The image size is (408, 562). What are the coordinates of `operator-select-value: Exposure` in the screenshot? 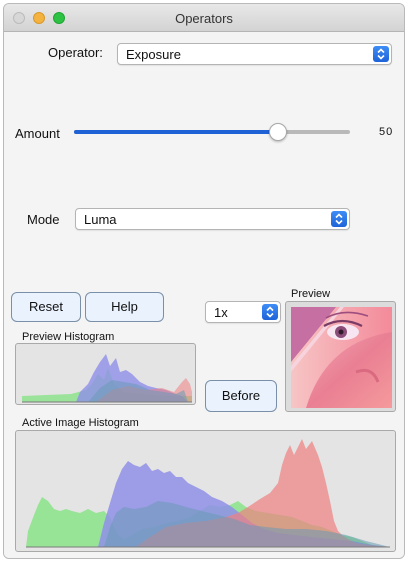 It's located at (153, 54).